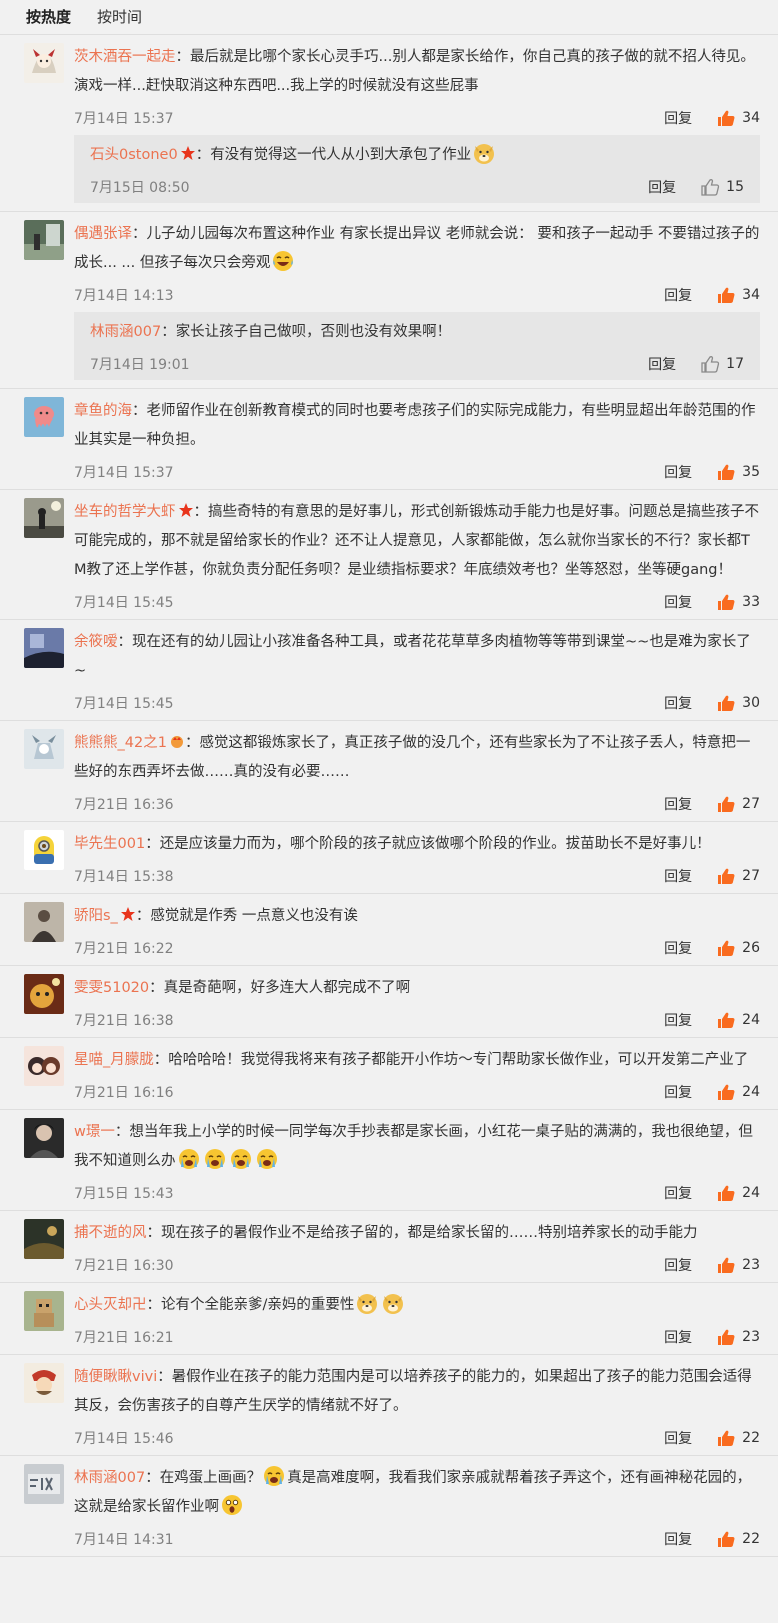 The height and width of the screenshot is (1623, 778). What do you see at coordinates (120, 743) in the screenshot?
I see `username-link: 熊熊熊_42之1` at bounding box center [120, 743].